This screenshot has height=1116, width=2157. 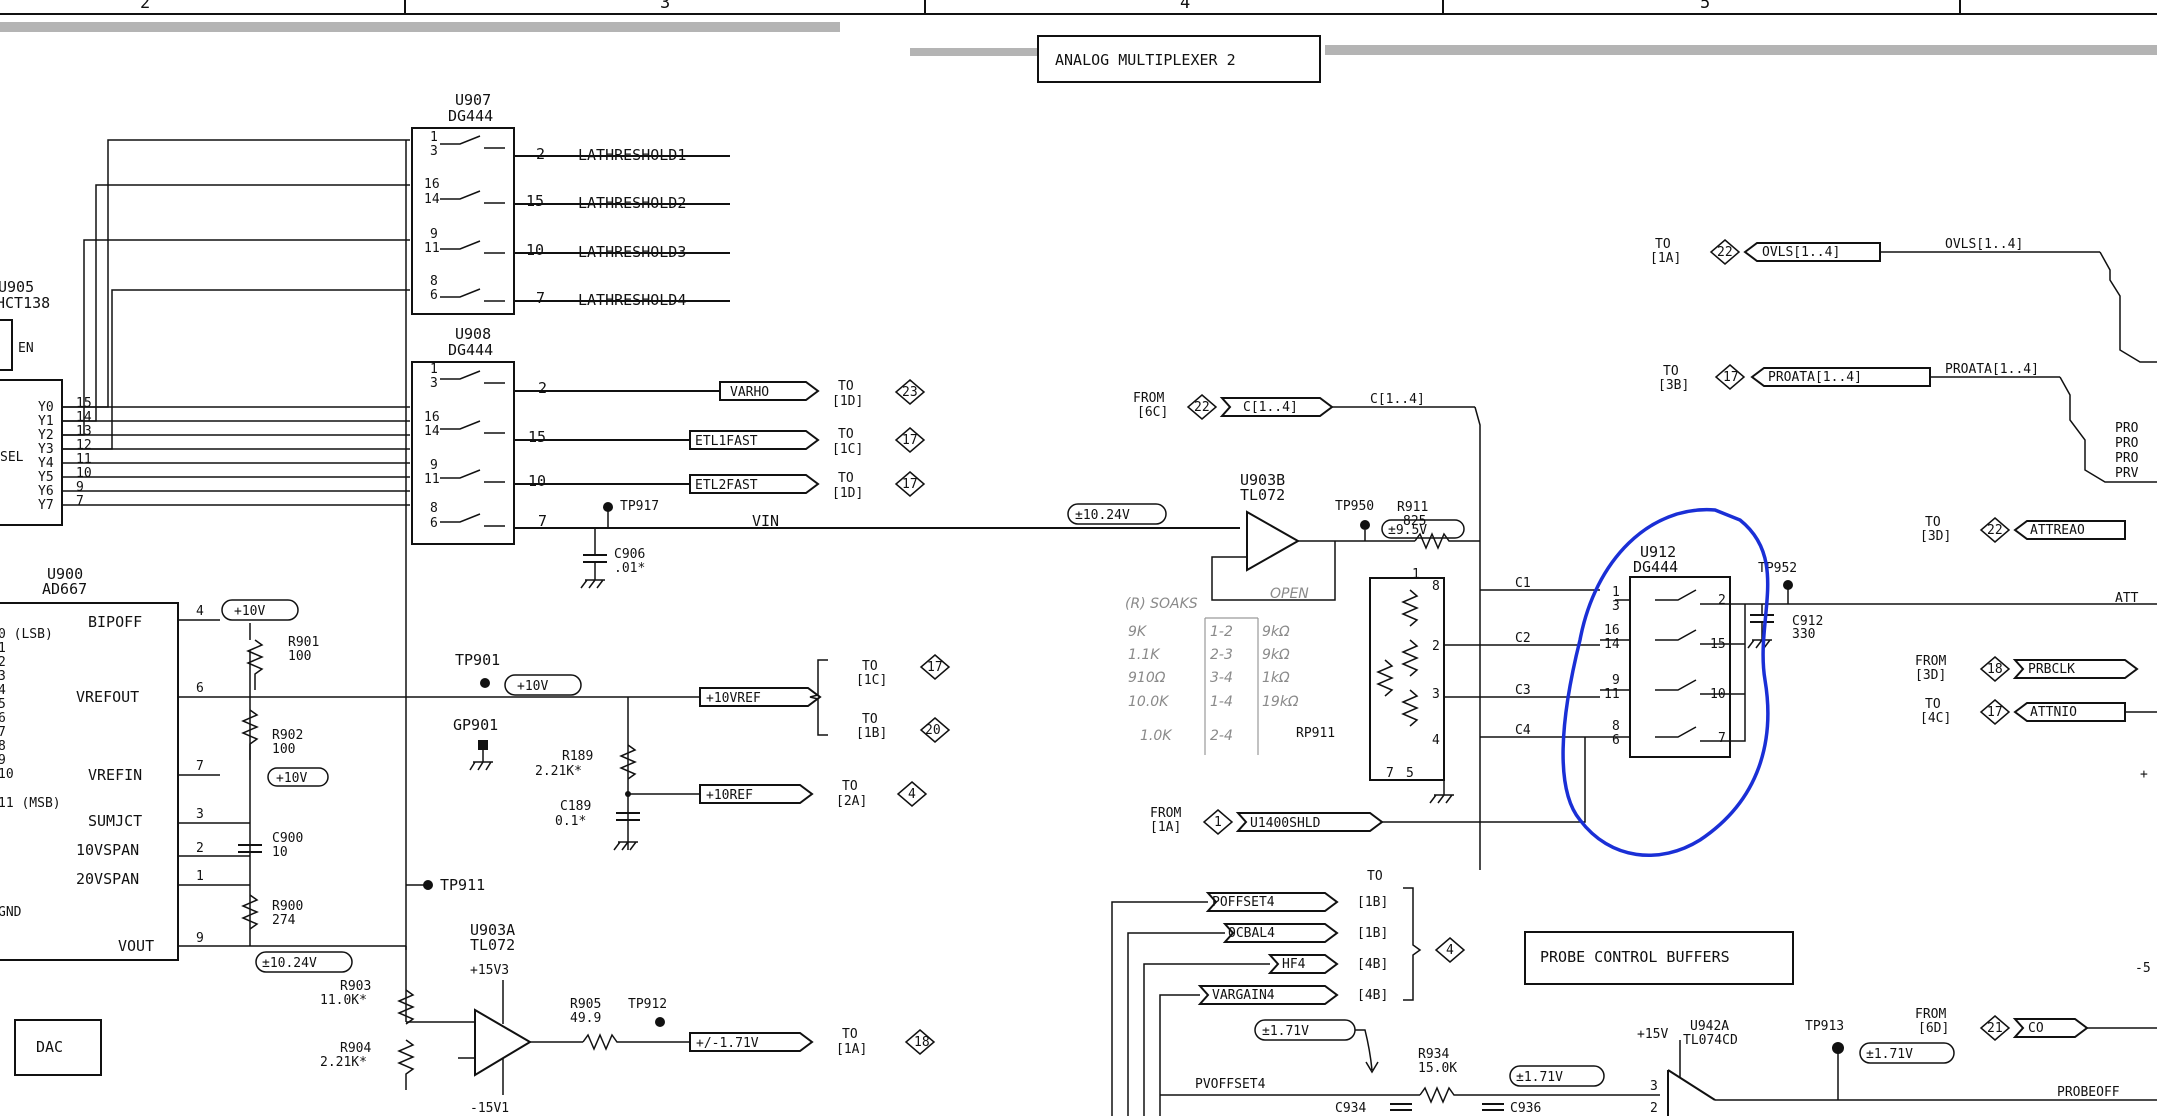 I want to click on u905-pin-y1: Y1, so click(x=46, y=421).